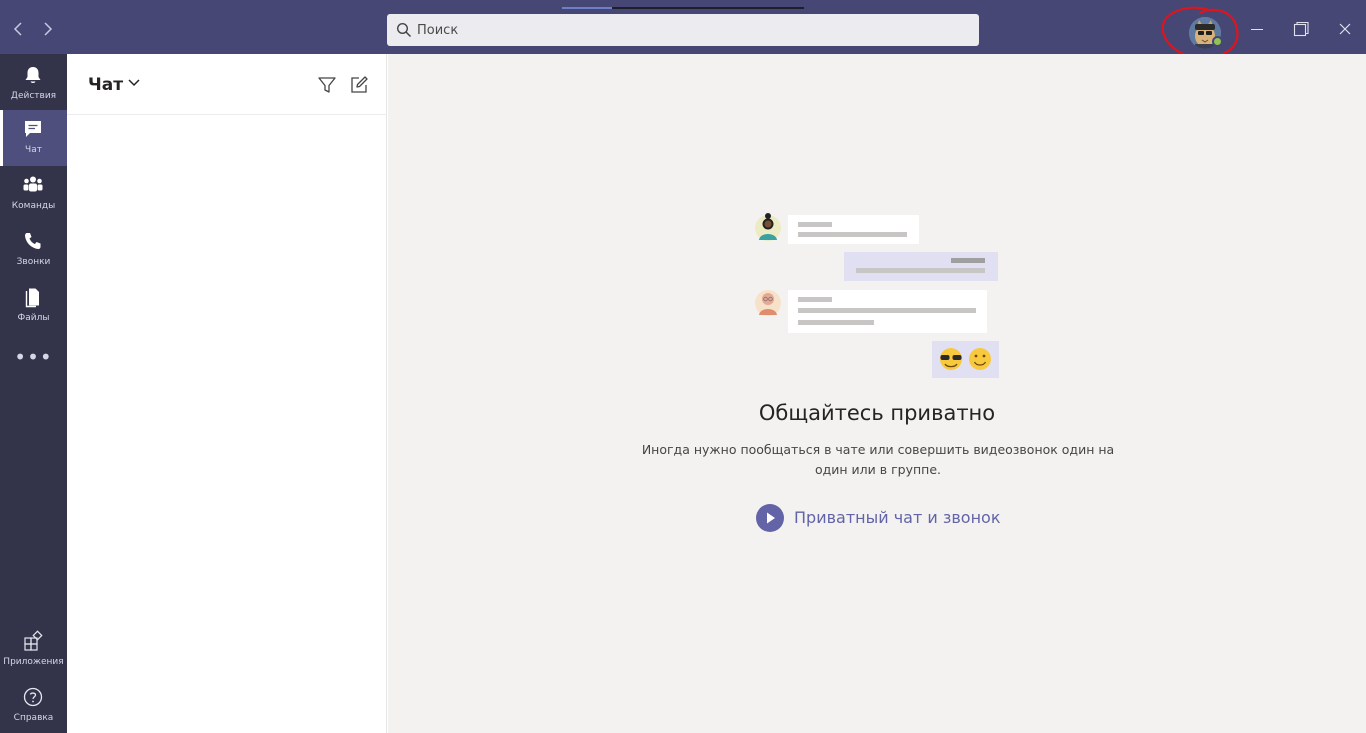  I want to click on files-icon, so click(32, 298).